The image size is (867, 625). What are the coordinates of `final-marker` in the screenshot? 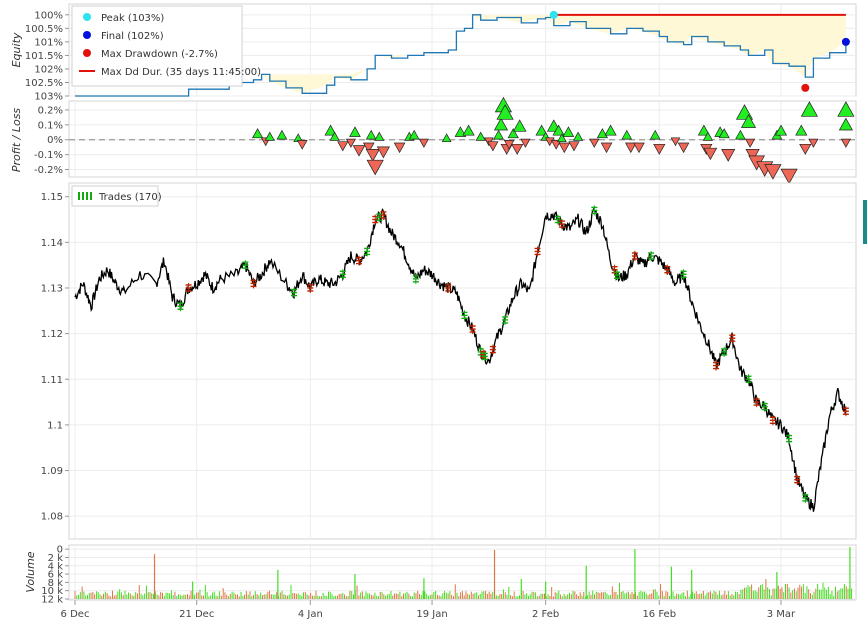 It's located at (845, 41).